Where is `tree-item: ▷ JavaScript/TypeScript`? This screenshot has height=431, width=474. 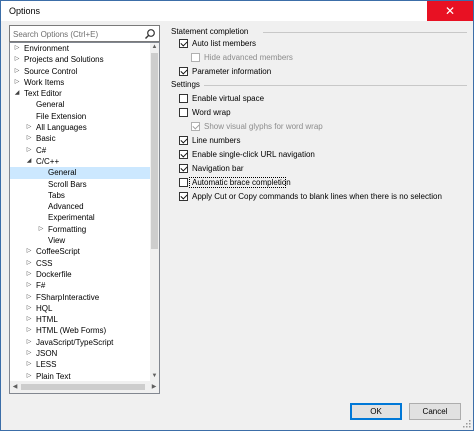
tree-item: ▷ JavaScript/TypeScript is located at coordinates (80, 342).